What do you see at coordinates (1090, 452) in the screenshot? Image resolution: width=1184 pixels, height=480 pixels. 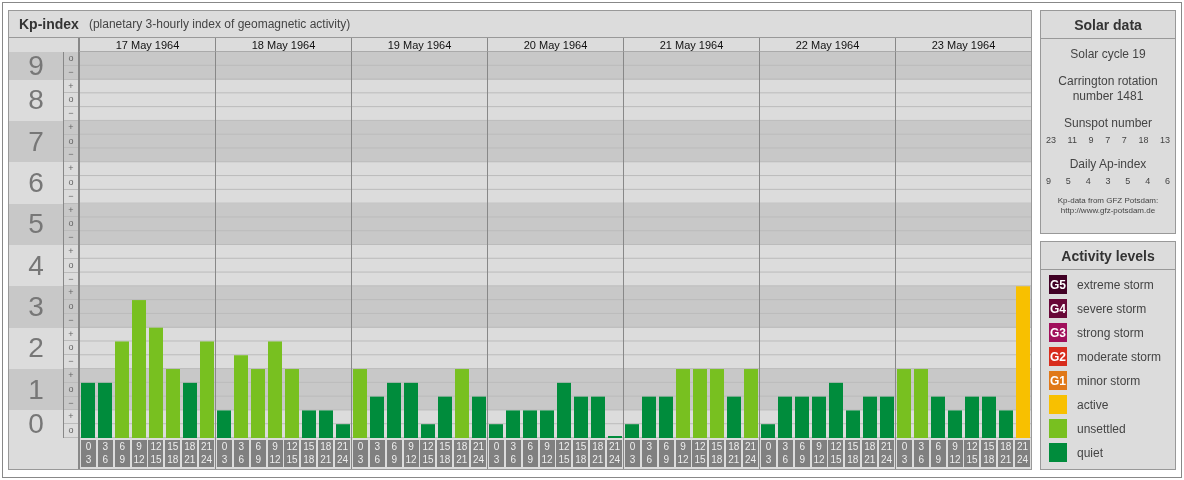 I see `legend-label: quiet` at bounding box center [1090, 452].